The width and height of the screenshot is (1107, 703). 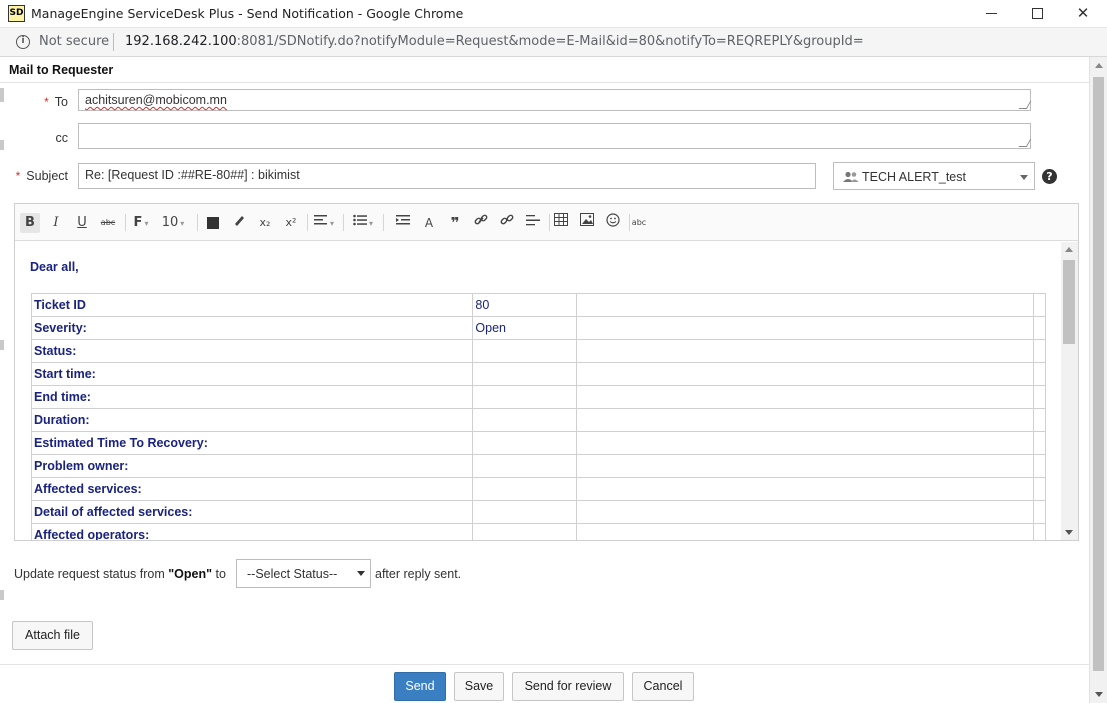 I want to click on image-icon, so click(x=587, y=219).